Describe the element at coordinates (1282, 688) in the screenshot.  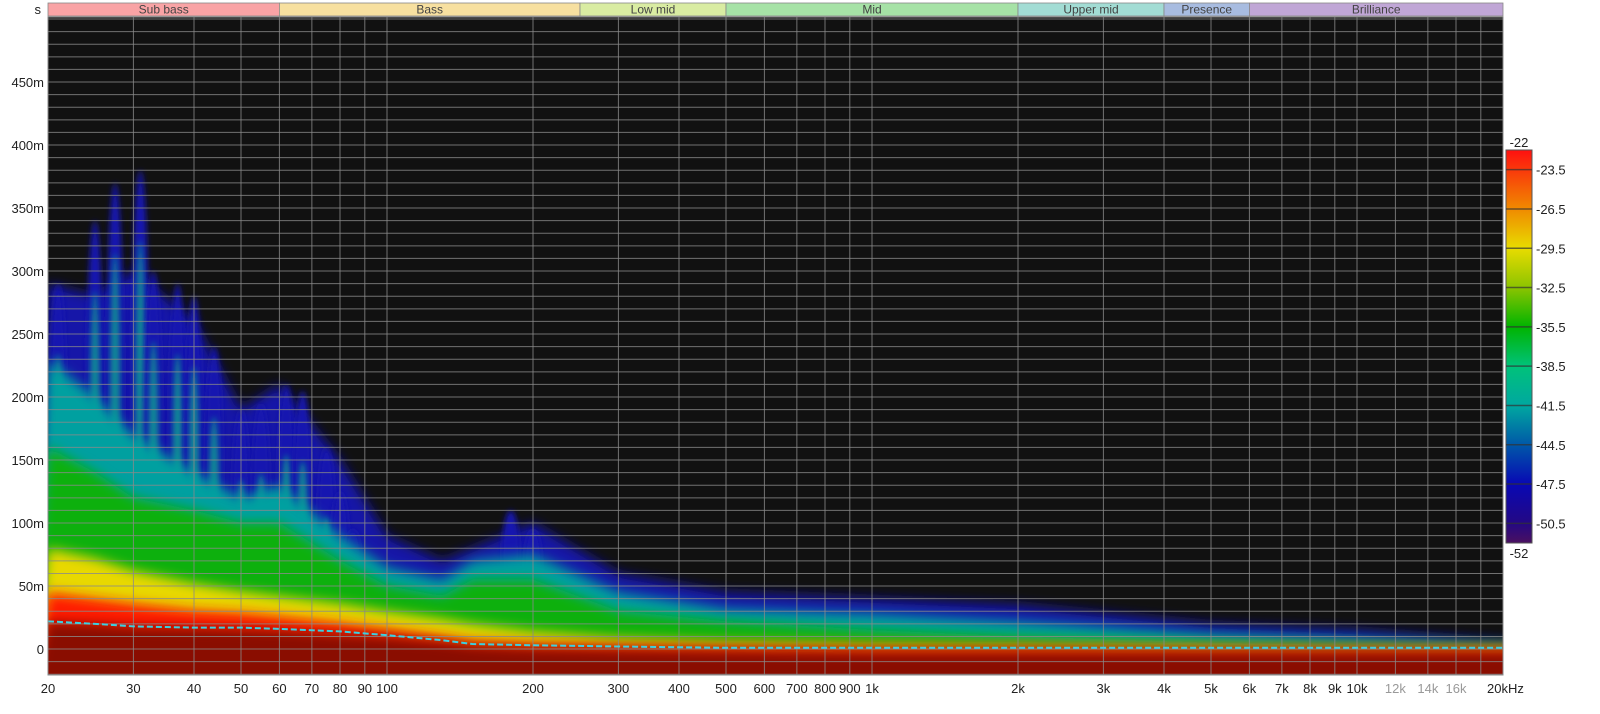
I see `x-tick-label: 7k` at that location.